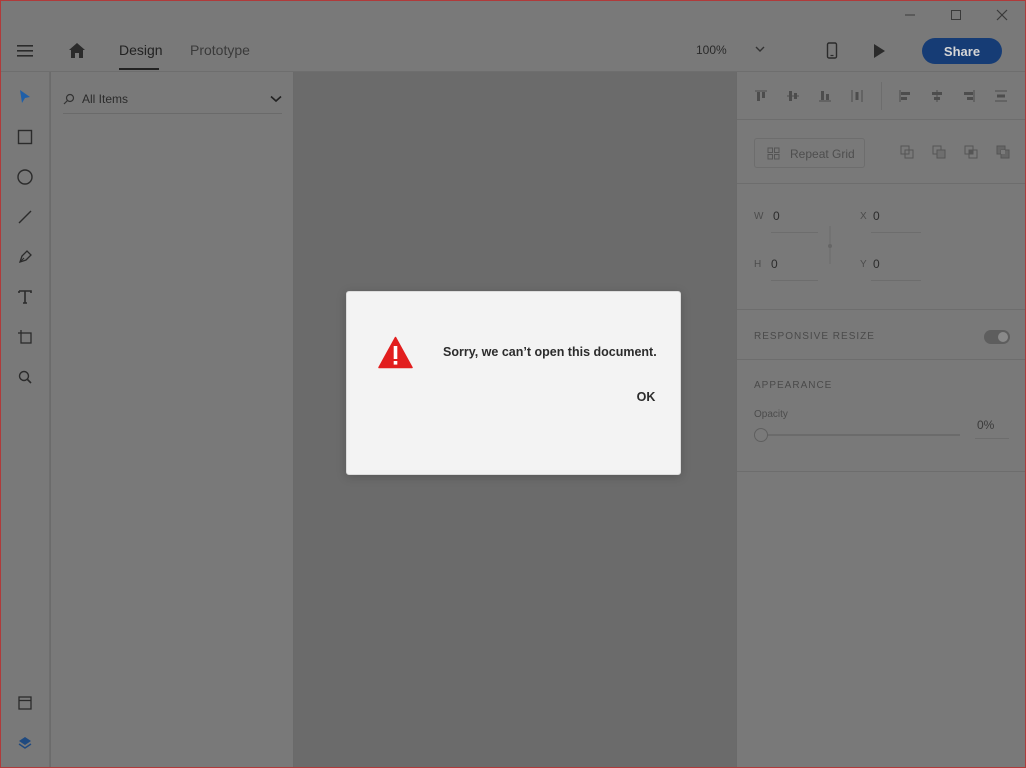  I want to click on distribute-vertical-icon, so click(1001, 96).